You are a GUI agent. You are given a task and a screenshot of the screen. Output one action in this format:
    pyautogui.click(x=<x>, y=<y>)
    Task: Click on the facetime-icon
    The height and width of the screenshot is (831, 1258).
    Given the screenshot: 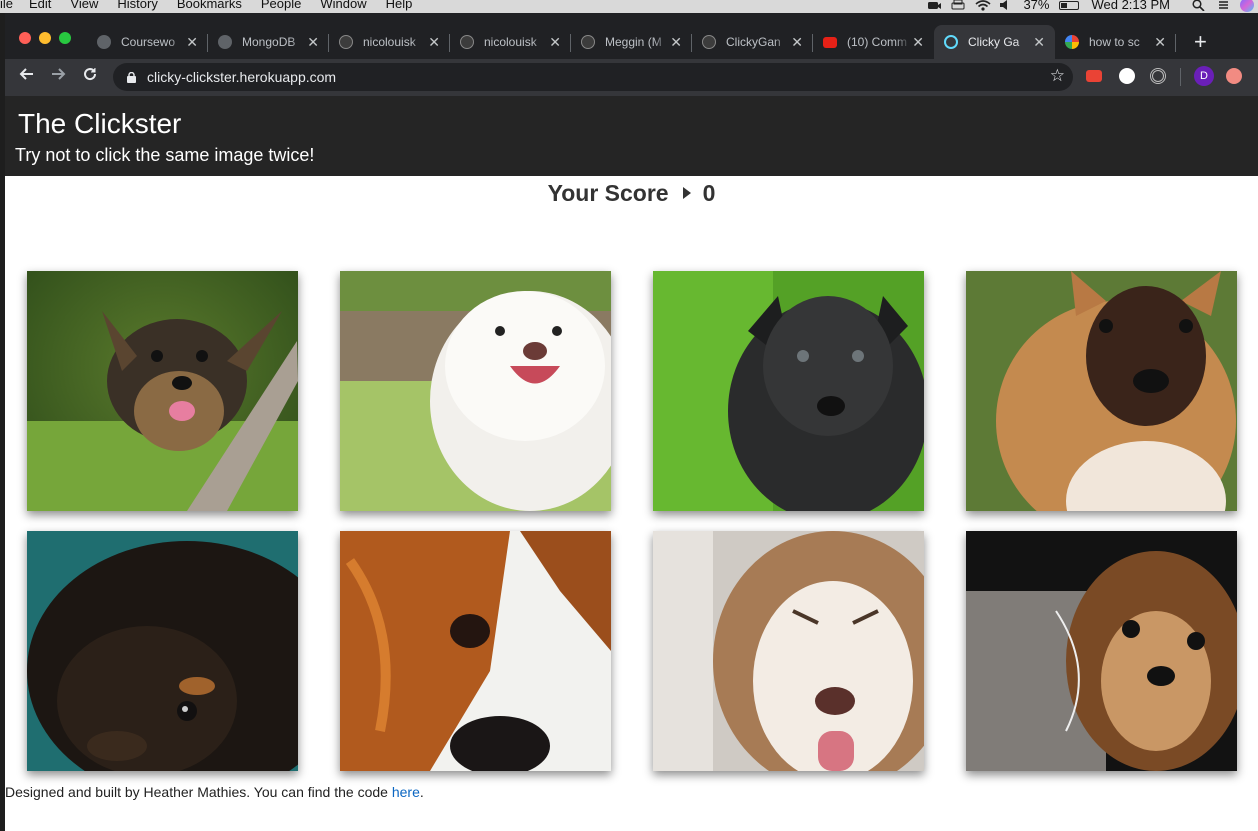 What is the action you would take?
    pyautogui.click(x=934, y=5)
    